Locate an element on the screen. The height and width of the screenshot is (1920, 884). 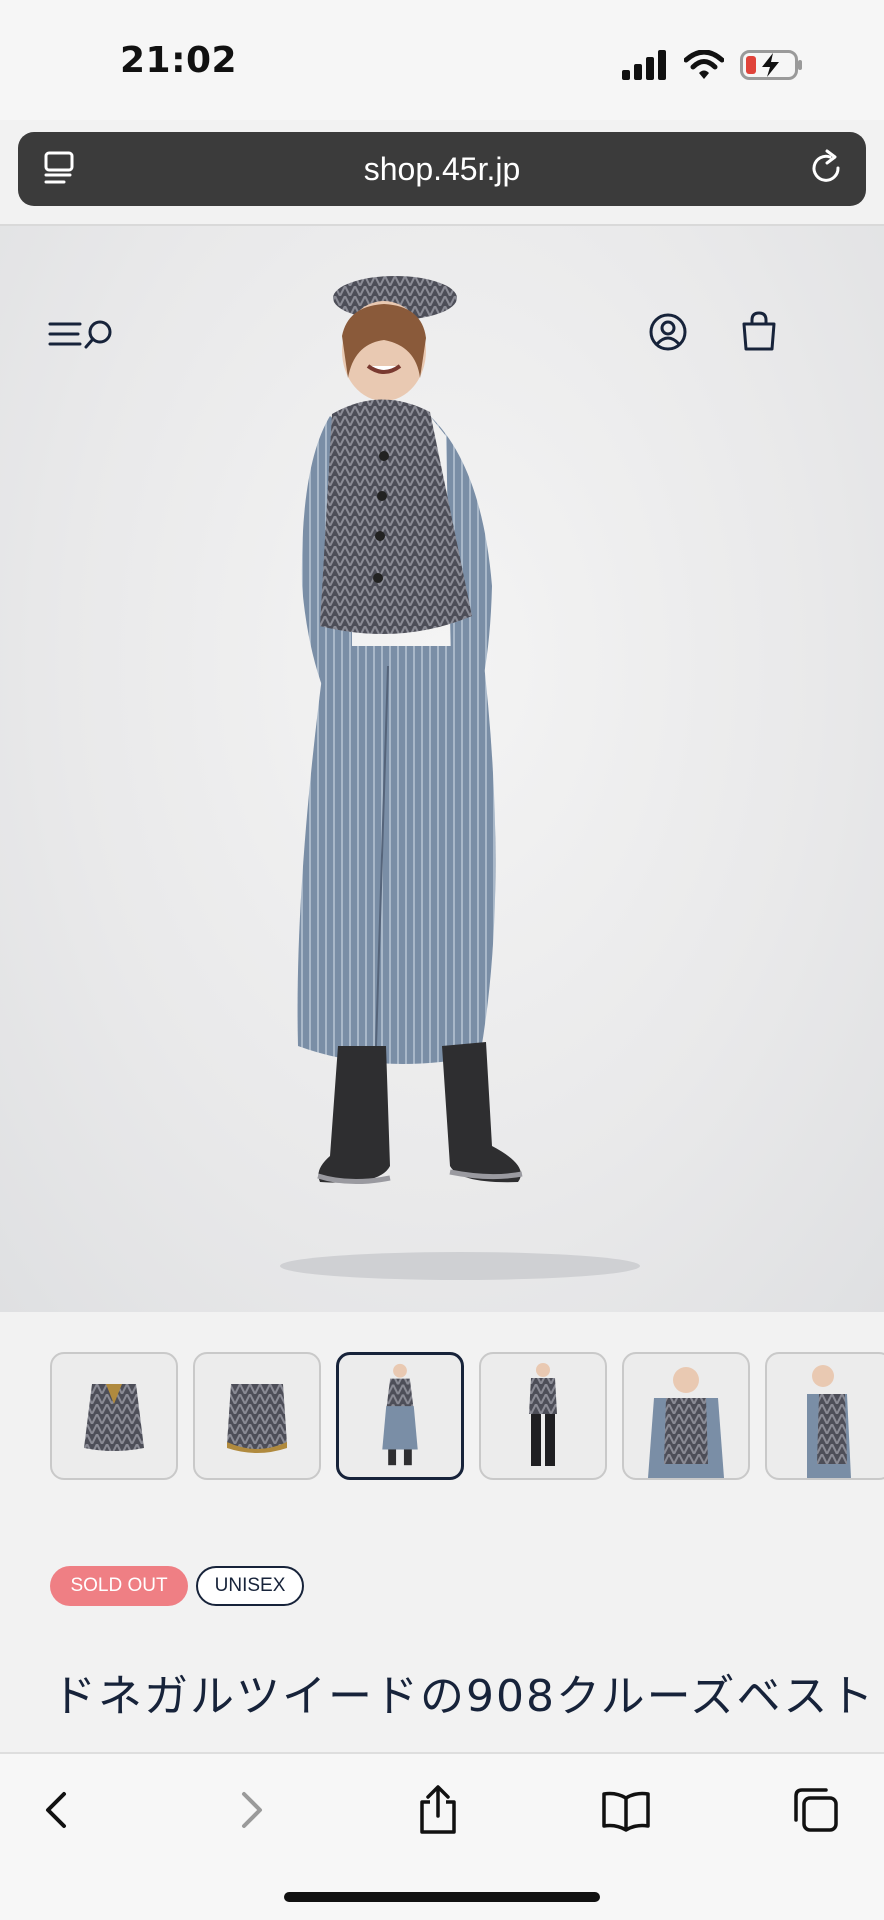
thumbnail-strip is located at coordinates (442, 1417).